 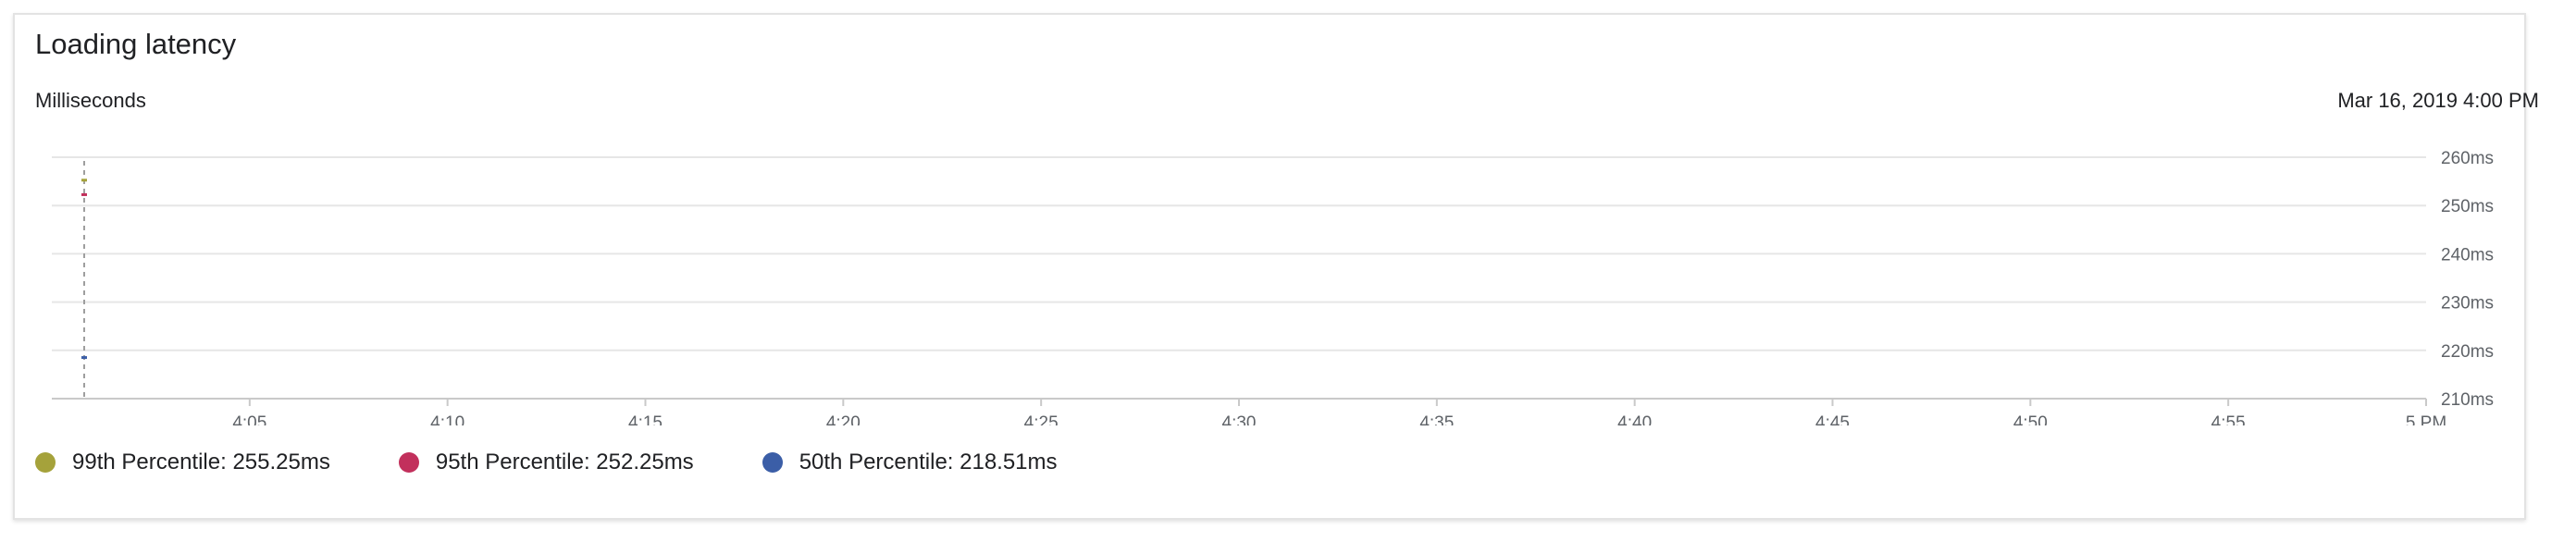 What do you see at coordinates (2467, 352) in the screenshot?
I see `y-tick-label: 220ms` at bounding box center [2467, 352].